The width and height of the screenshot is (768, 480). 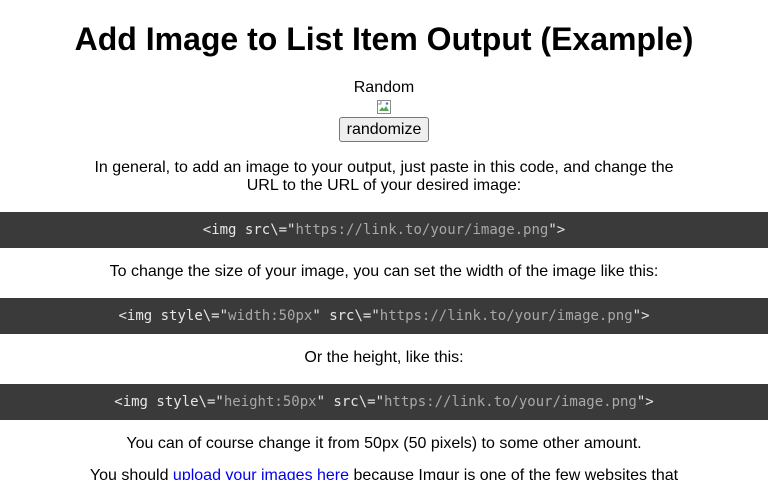 What do you see at coordinates (384, 87) in the screenshot?
I see `random-label: Random` at bounding box center [384, 87].